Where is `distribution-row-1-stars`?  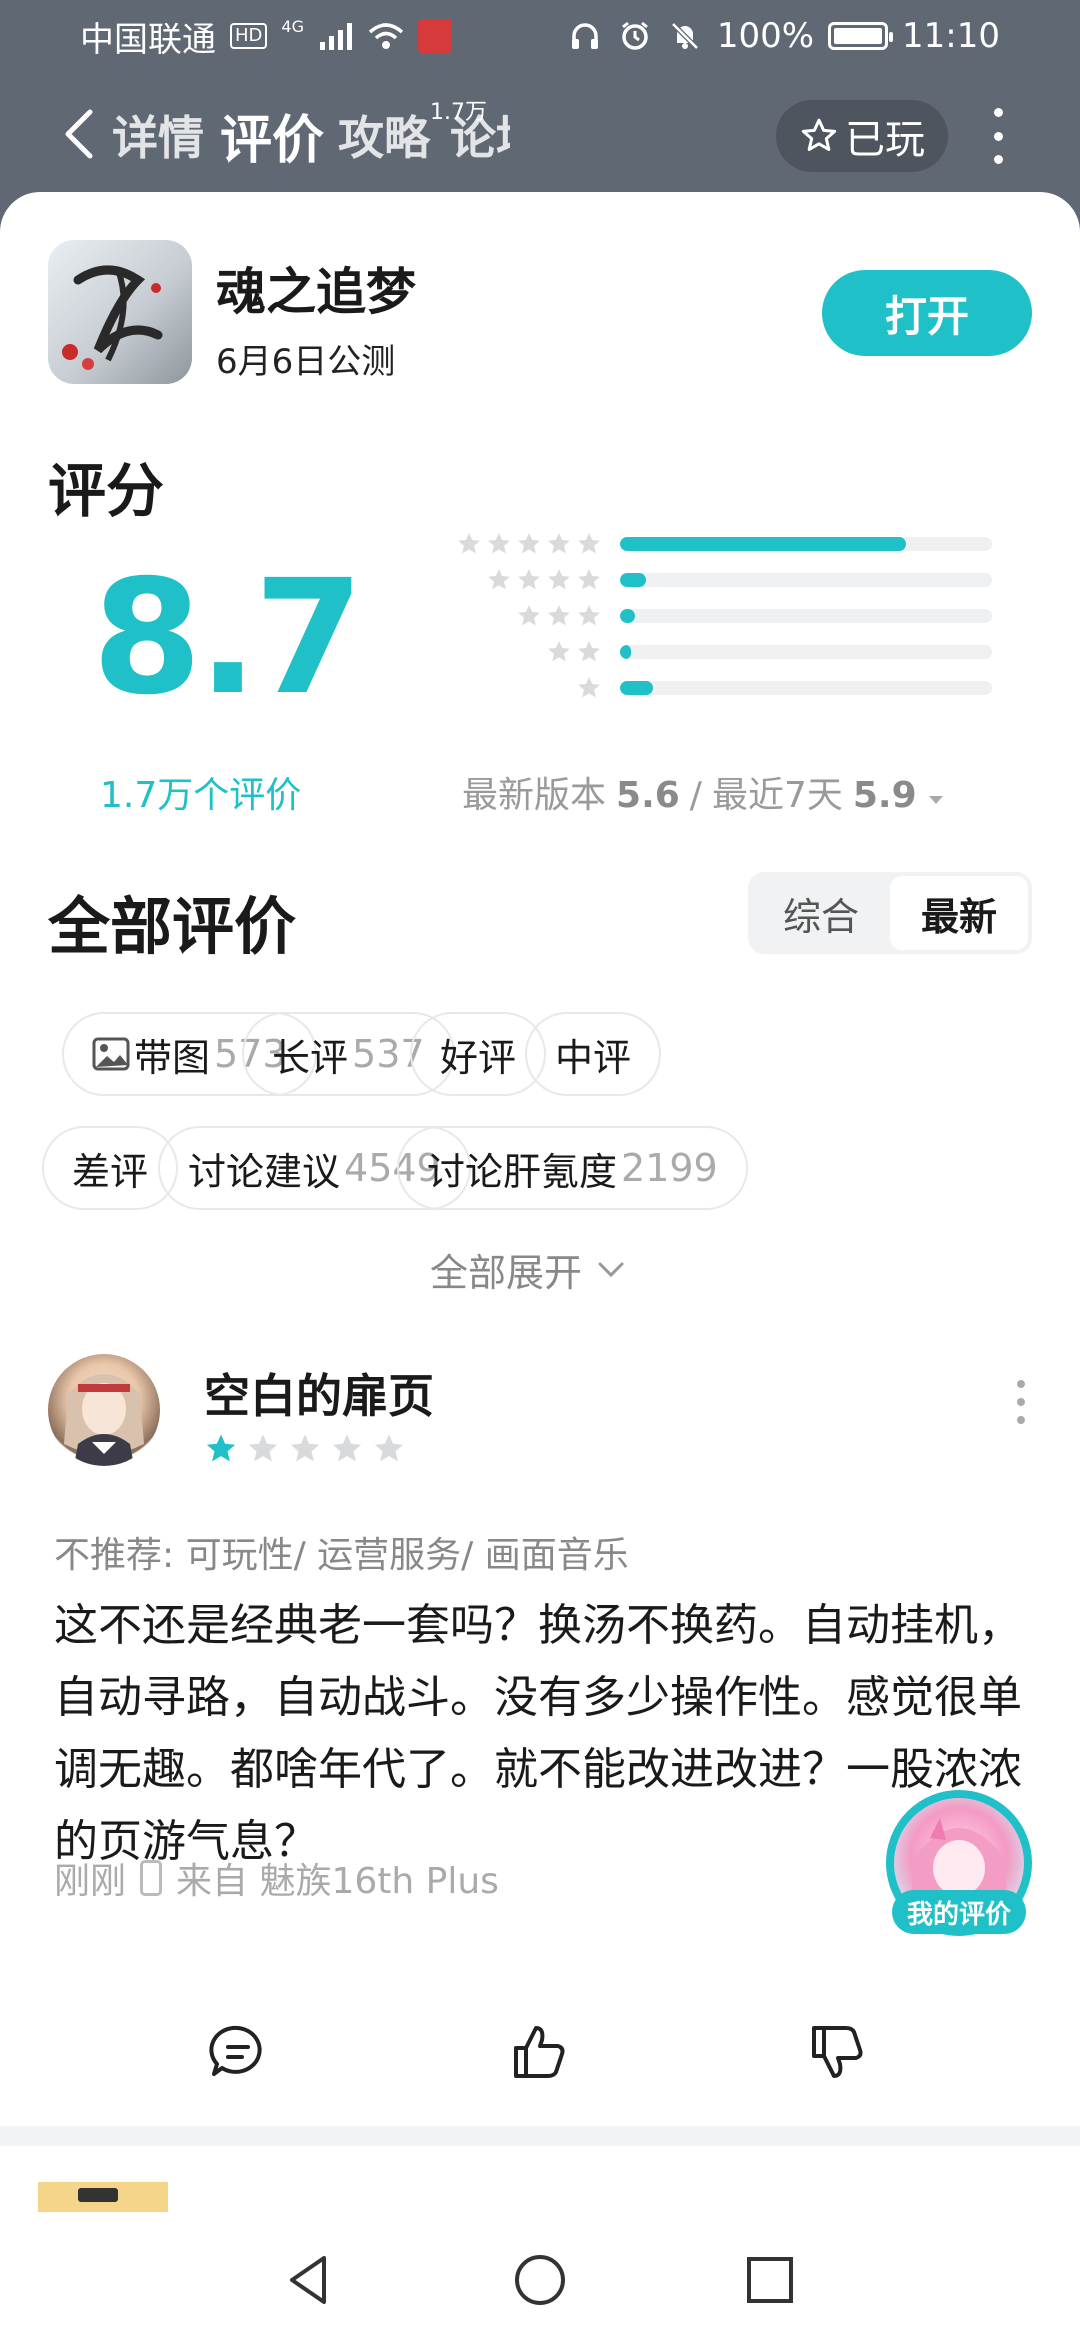 distribution-row-1-stars is located at coordinates (692, 688).